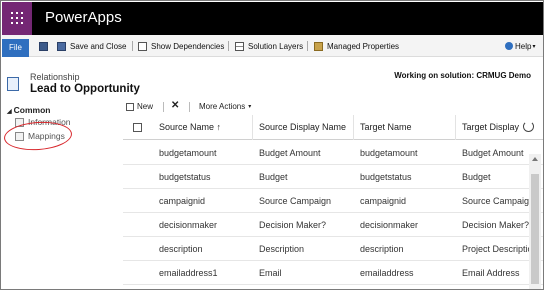 This screenshot has width=544, height=290. I want to click on help-button: Help ▾, so click(520, 46).